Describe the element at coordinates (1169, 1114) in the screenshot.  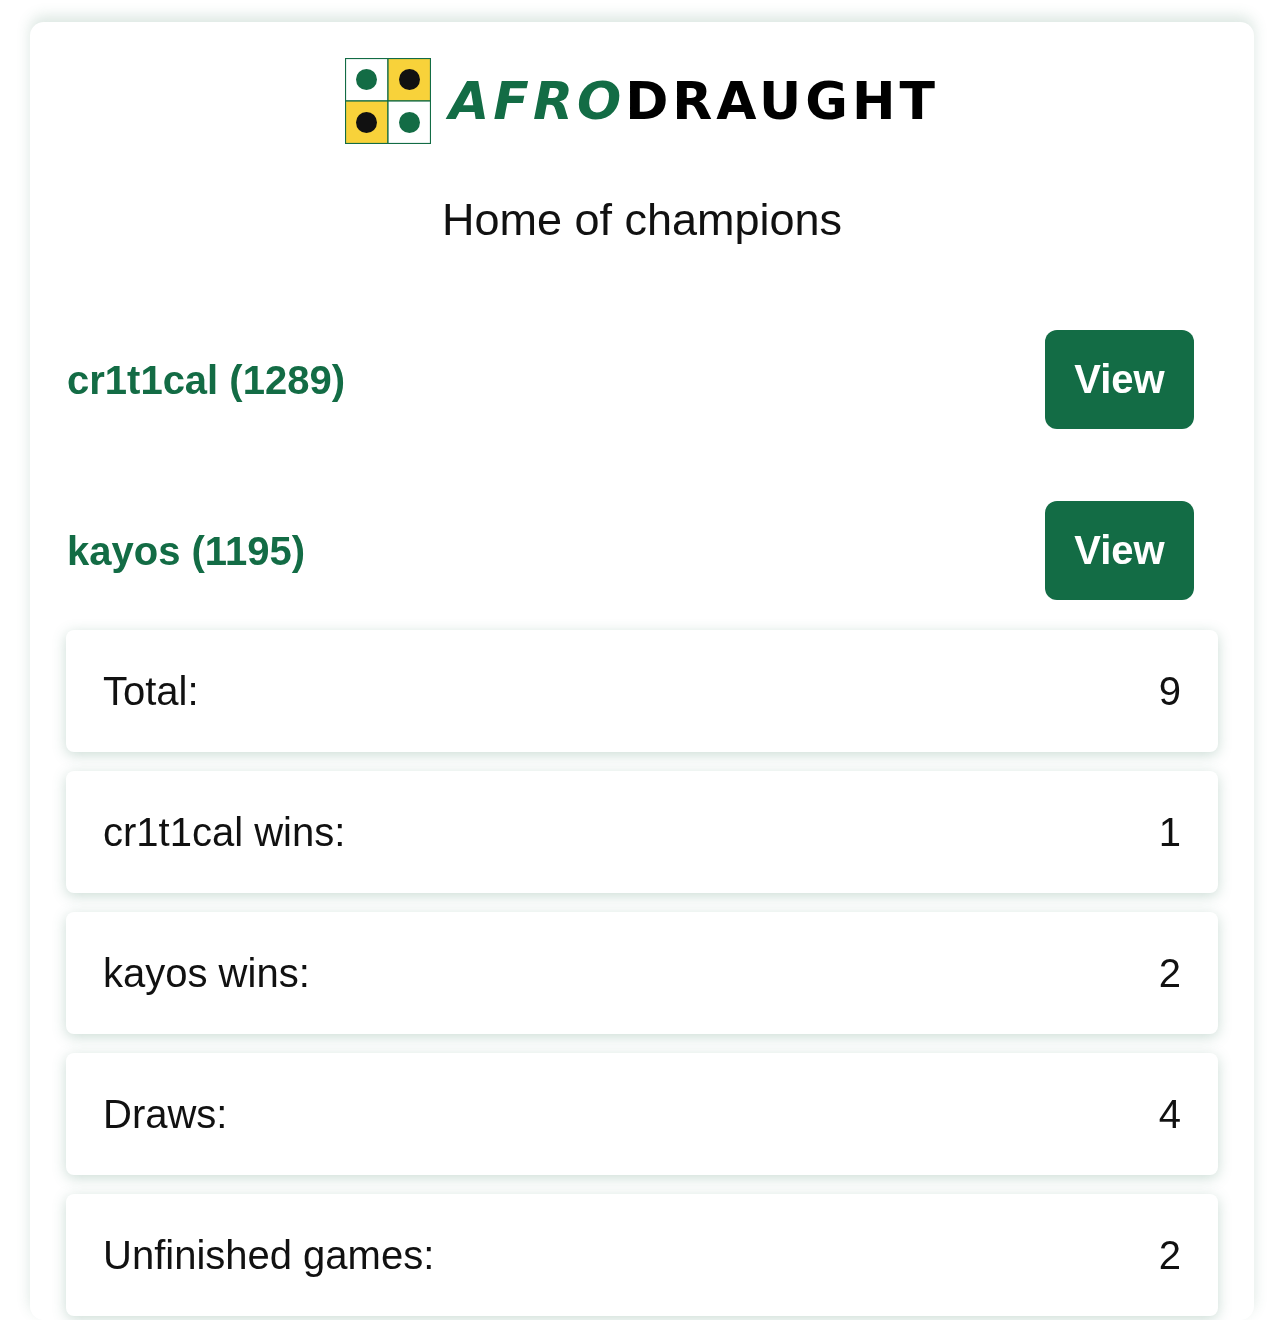
I see `stat-value: 4` at that location.